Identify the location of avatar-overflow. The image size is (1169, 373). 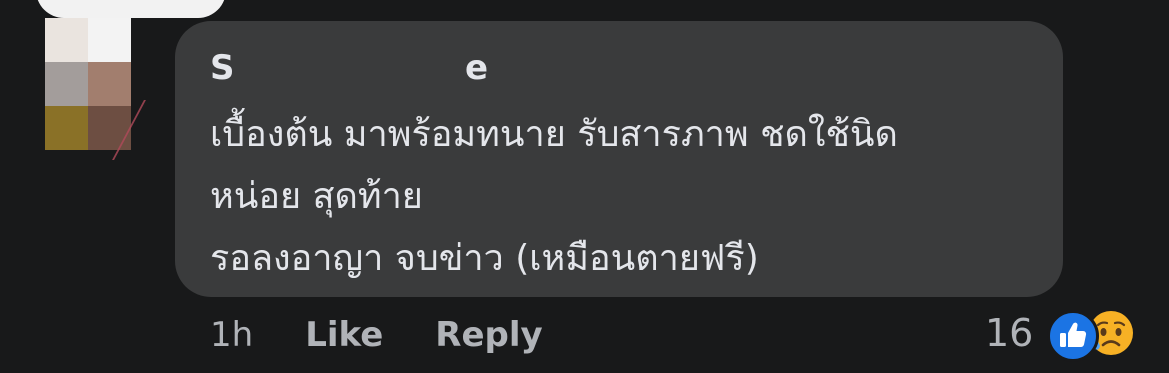
(131, 9).